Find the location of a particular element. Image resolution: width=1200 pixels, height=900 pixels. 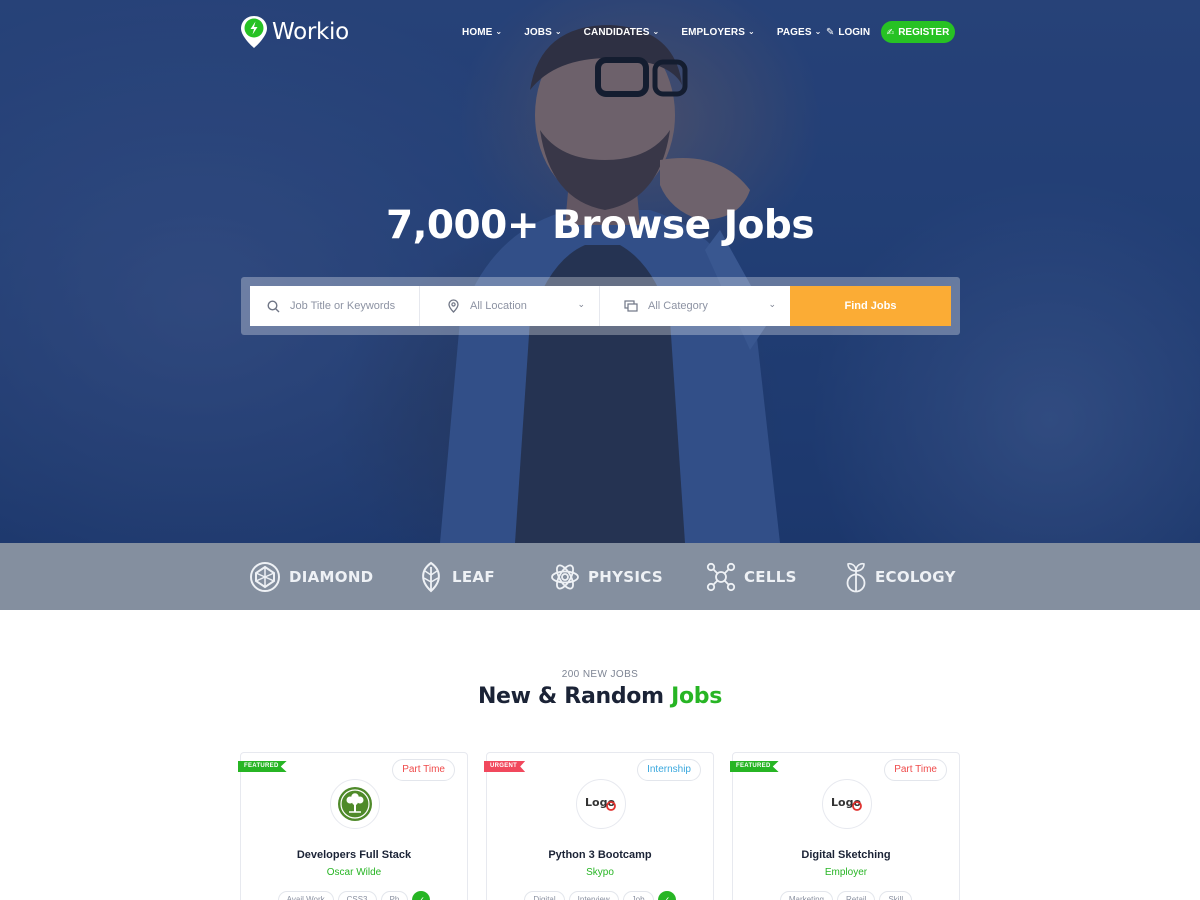

keyword-search-field: Job Title or Keywords is located at coordinates (335, 306).